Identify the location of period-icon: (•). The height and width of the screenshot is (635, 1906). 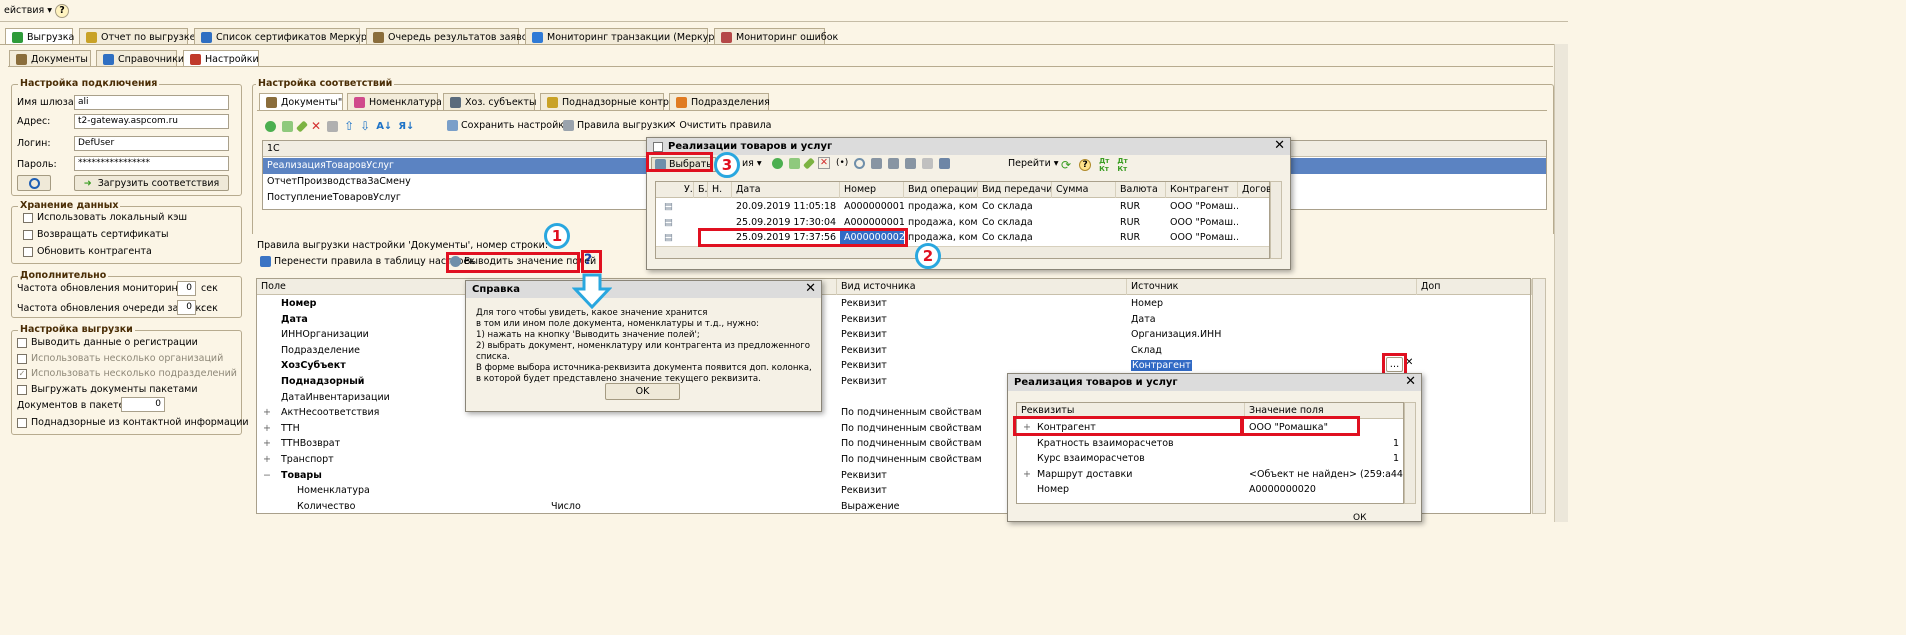
(842, 163).